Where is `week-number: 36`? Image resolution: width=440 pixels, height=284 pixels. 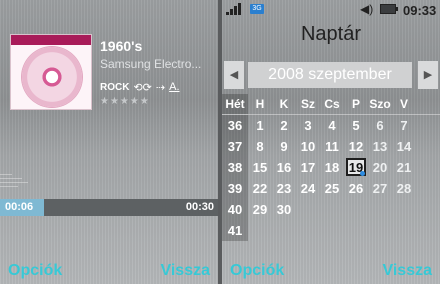
week-number: 36 is located at coordinates (235, 125).